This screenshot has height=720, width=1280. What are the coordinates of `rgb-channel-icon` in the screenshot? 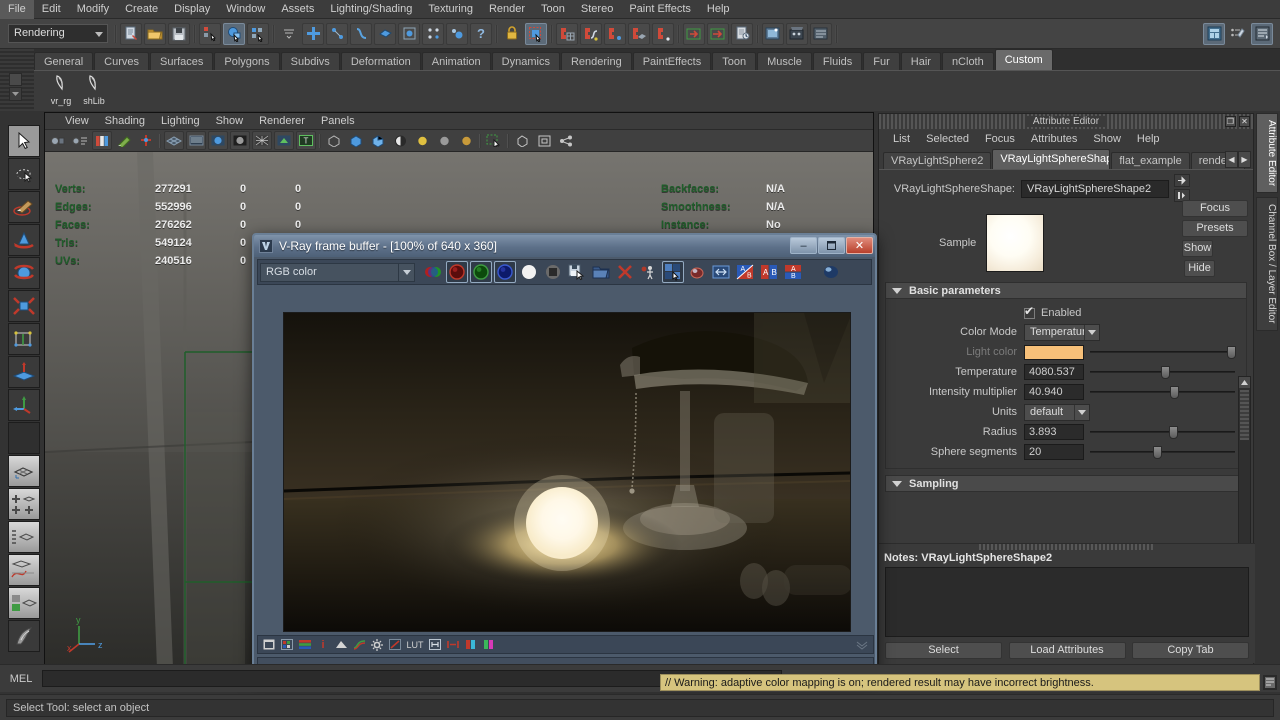 It's located at (433, 272).